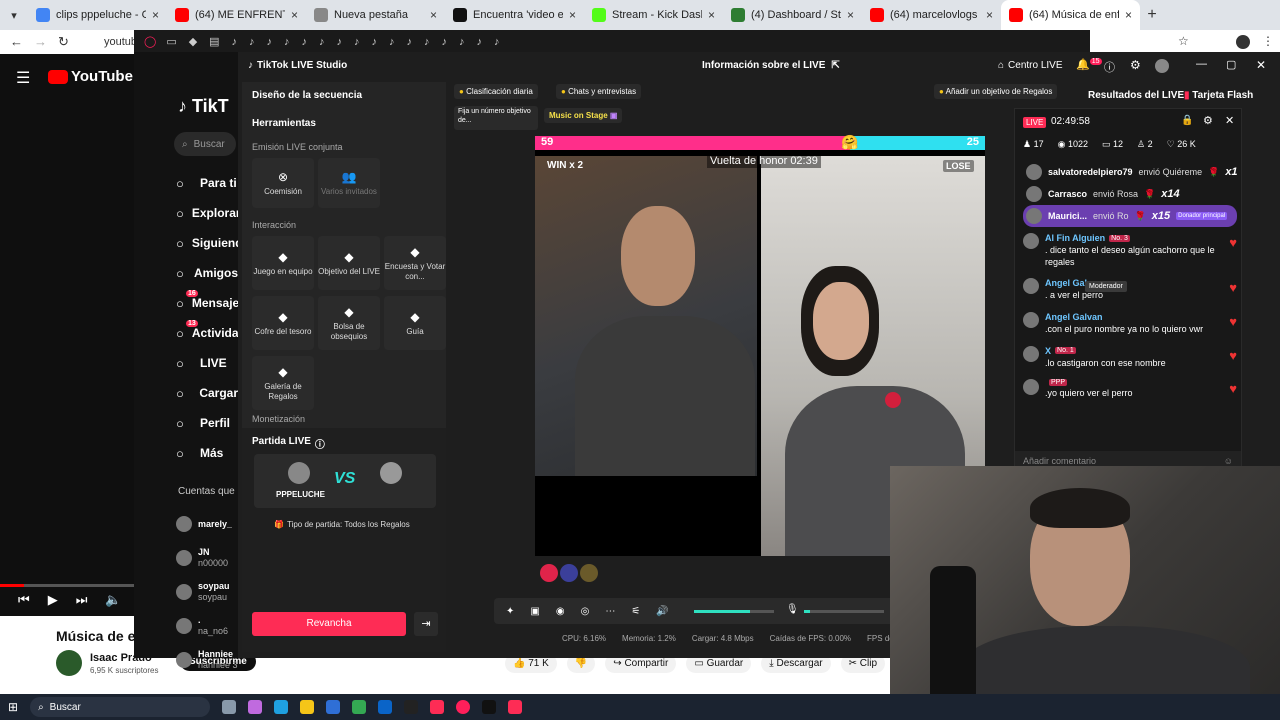  I want to click on bookmark-icon: ☆, so click(1183, 41).